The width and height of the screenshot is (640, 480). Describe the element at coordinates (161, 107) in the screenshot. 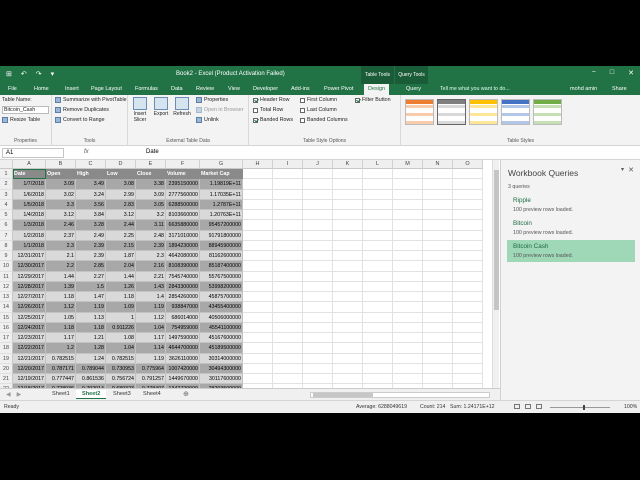

I see `export-button: Export` at that location.